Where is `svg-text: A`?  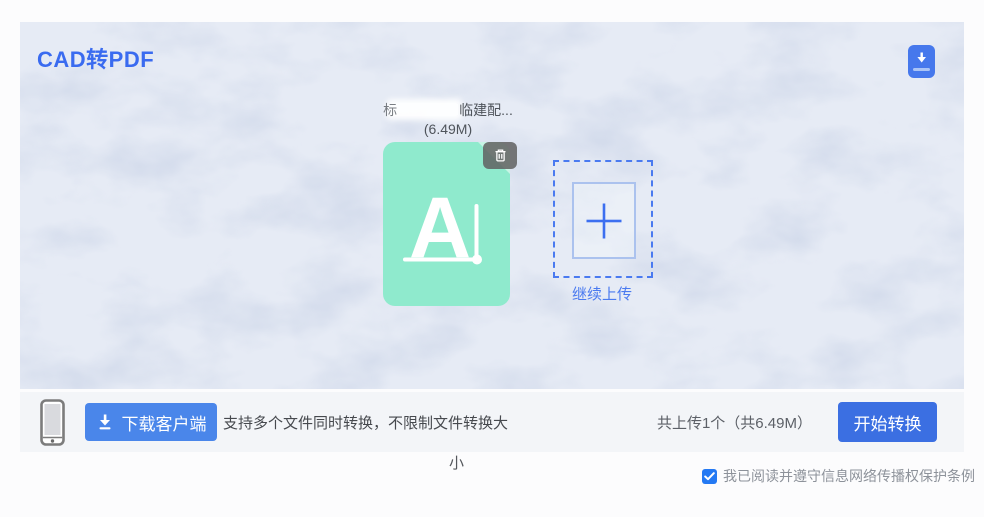 svg-text: A is located at coordinates (440, 228).